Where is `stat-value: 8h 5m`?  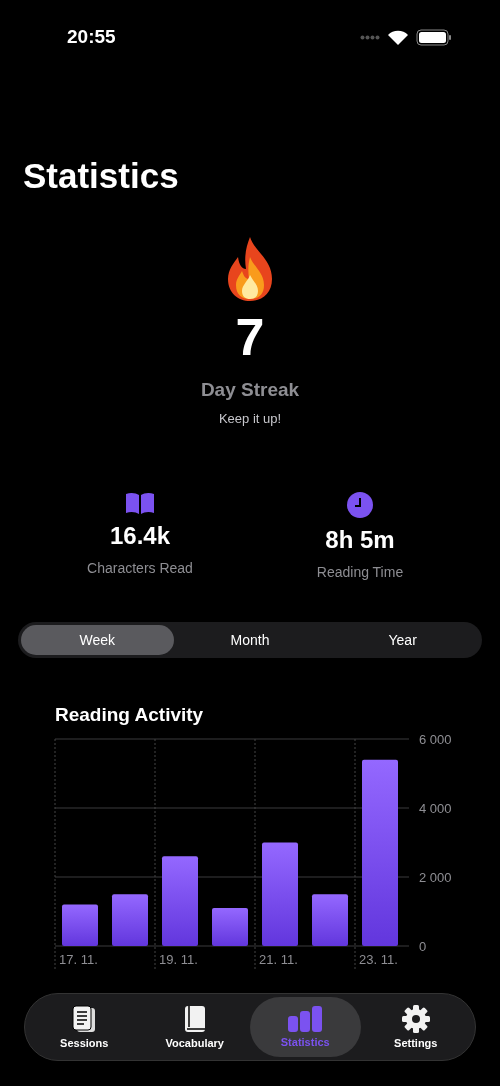
stat-value: 8h 5m is located at coordinates (360, 540).